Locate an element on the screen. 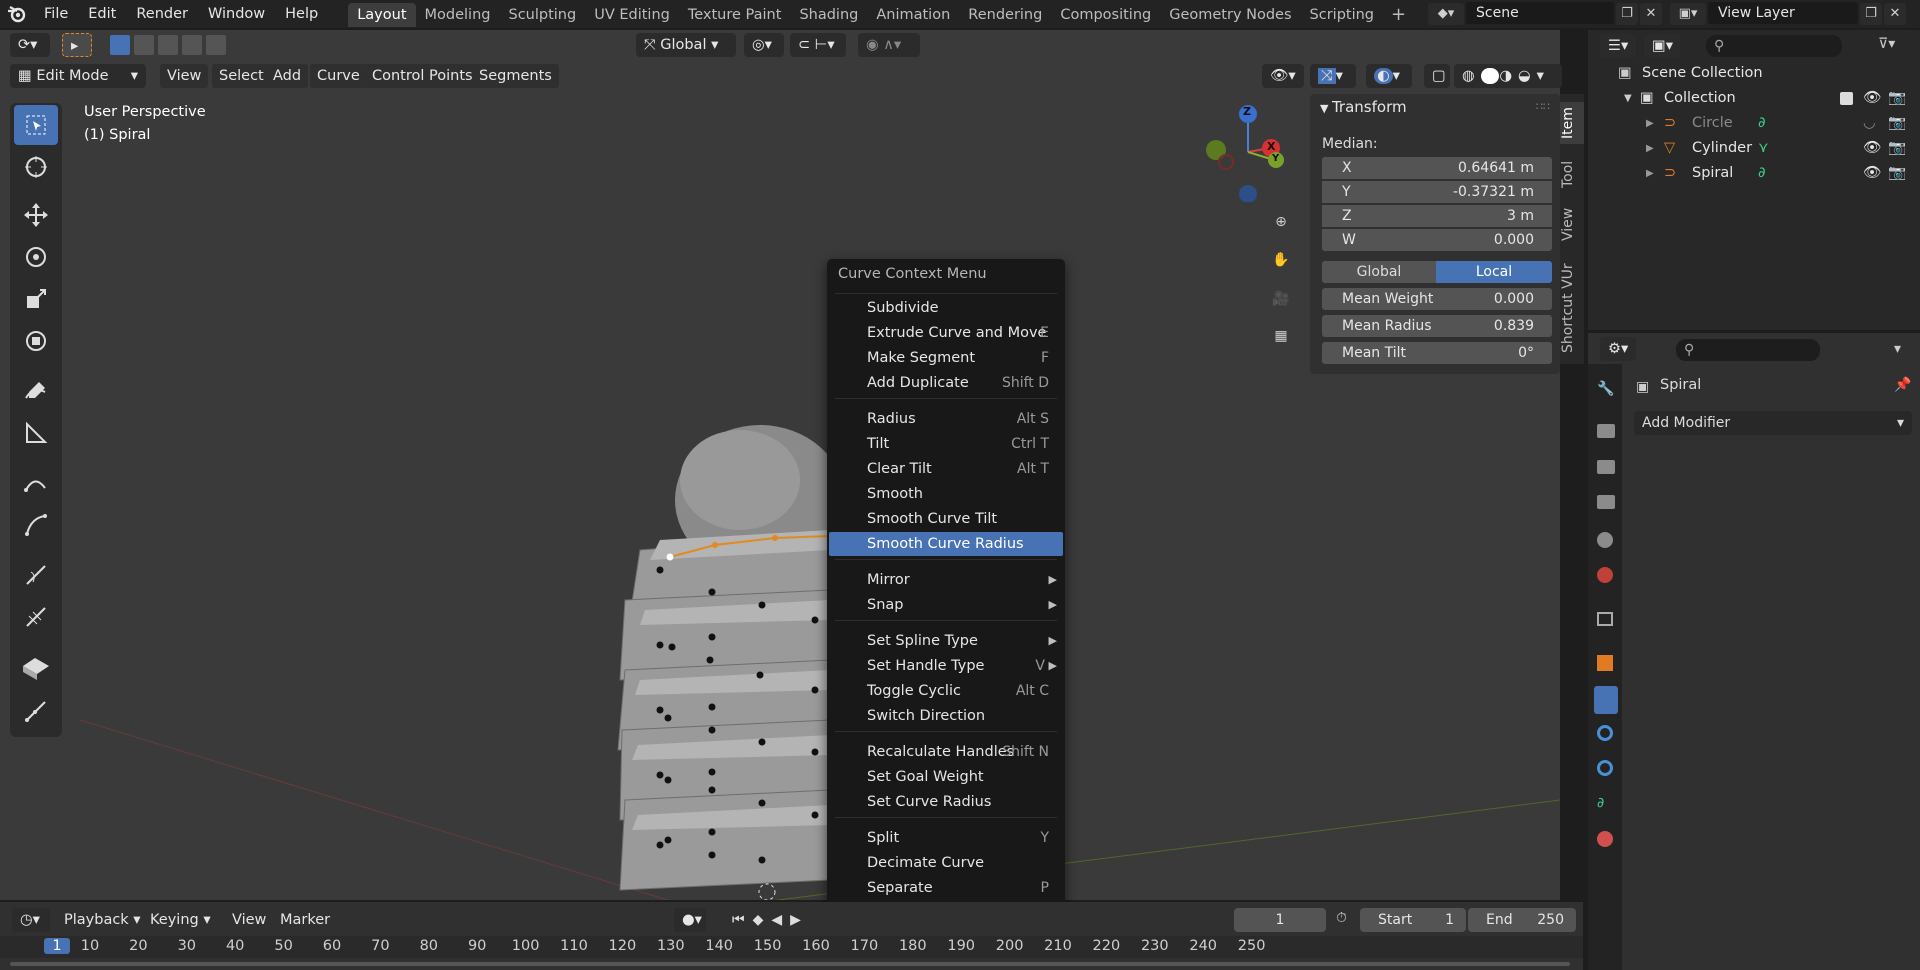 The width and height of the screenshot is (1920, 970). menu-item-add-duplicate: Add Duplicate Shift D is located at coordinates (946, 383).